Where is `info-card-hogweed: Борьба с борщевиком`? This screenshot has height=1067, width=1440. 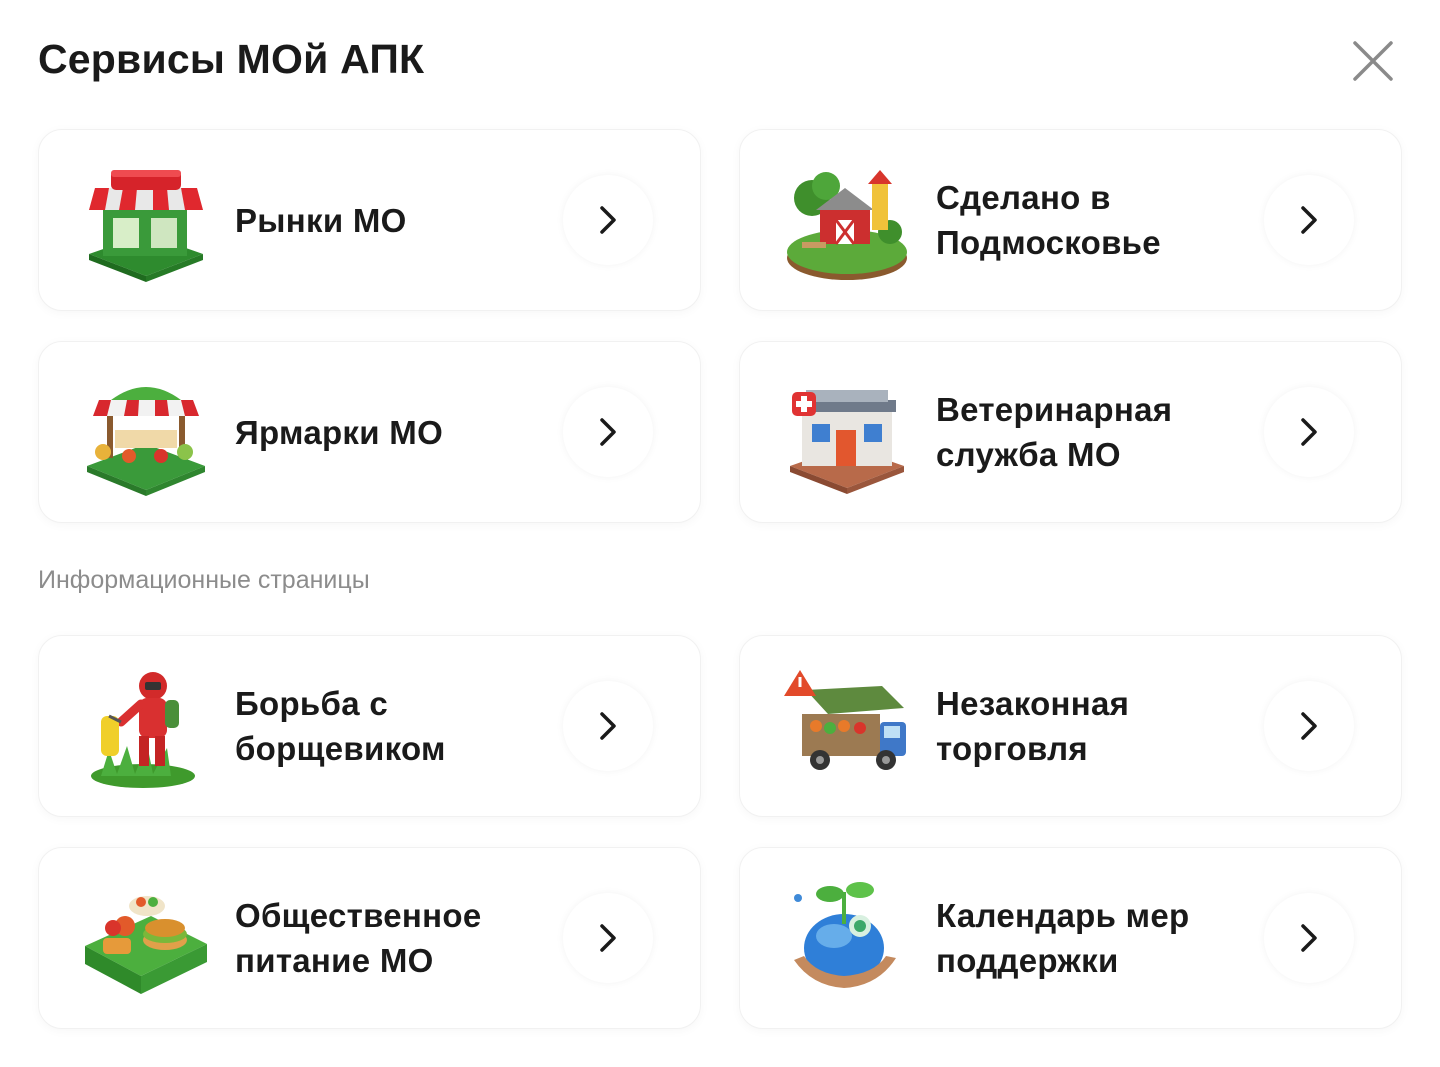 info-card-hogweed: Борьба с борщевиком is located at coordinates (369, 726).